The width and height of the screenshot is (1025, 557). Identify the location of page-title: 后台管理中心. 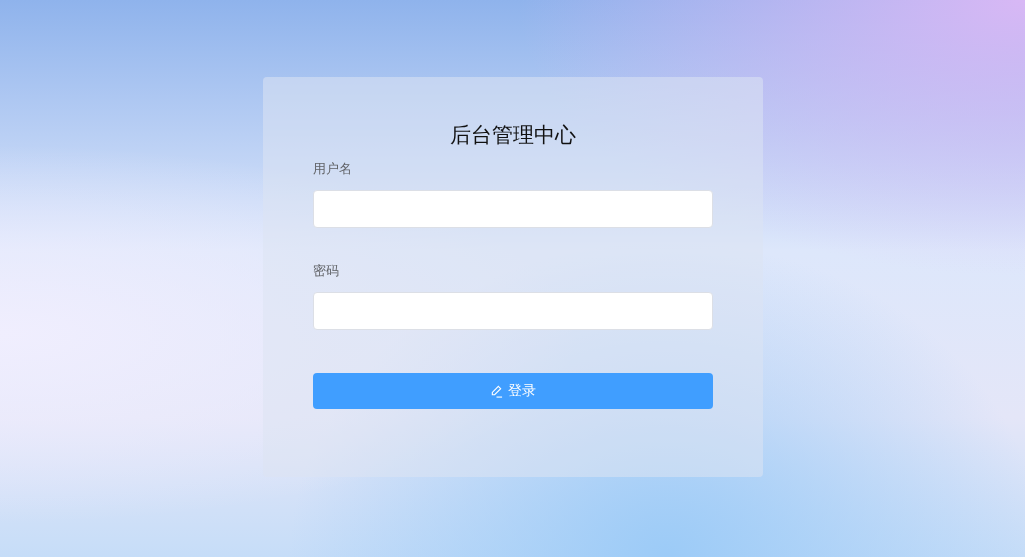
(512, 135).